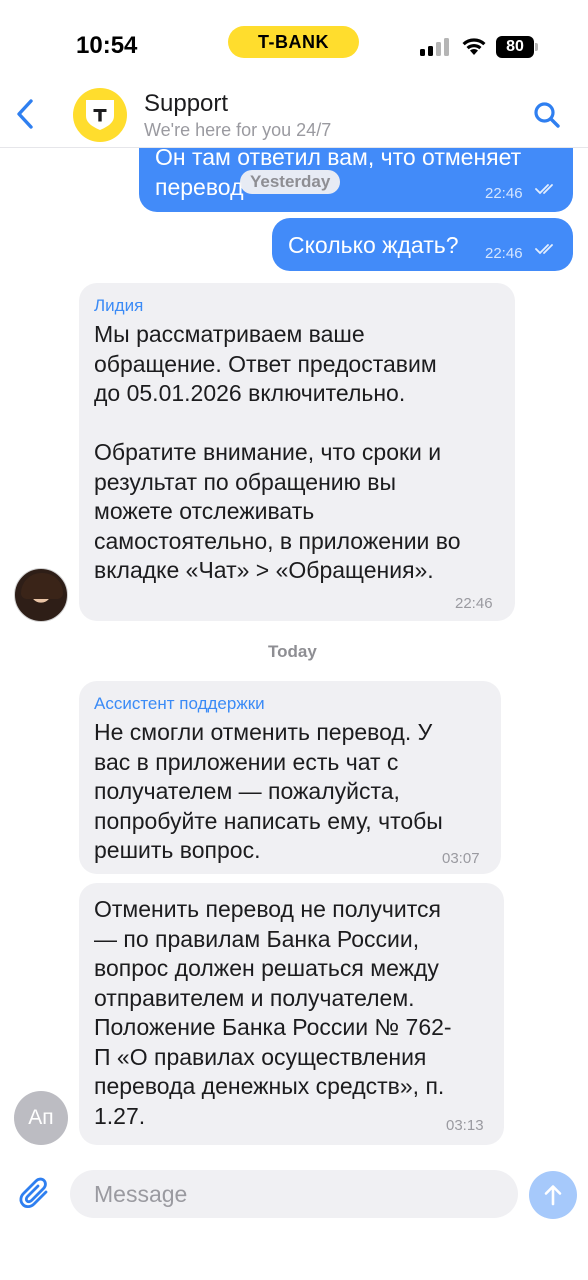 The width and height of the screenshot is (588, 1280). I want to click on back-chevron-icon, so click(25, 114).